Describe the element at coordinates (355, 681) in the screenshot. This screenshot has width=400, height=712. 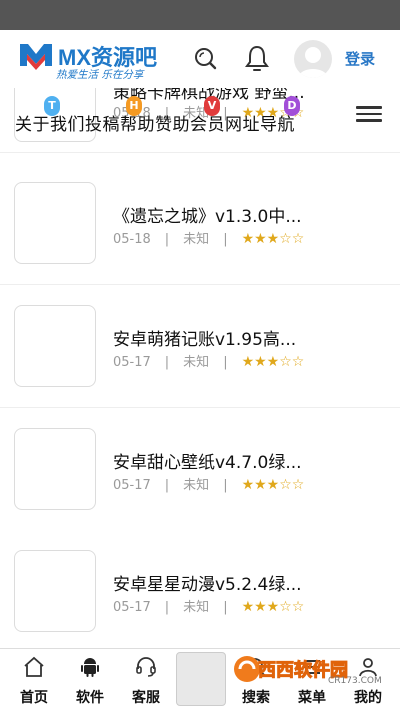
I see `watermark-subtext: CR173.COM` at that location.